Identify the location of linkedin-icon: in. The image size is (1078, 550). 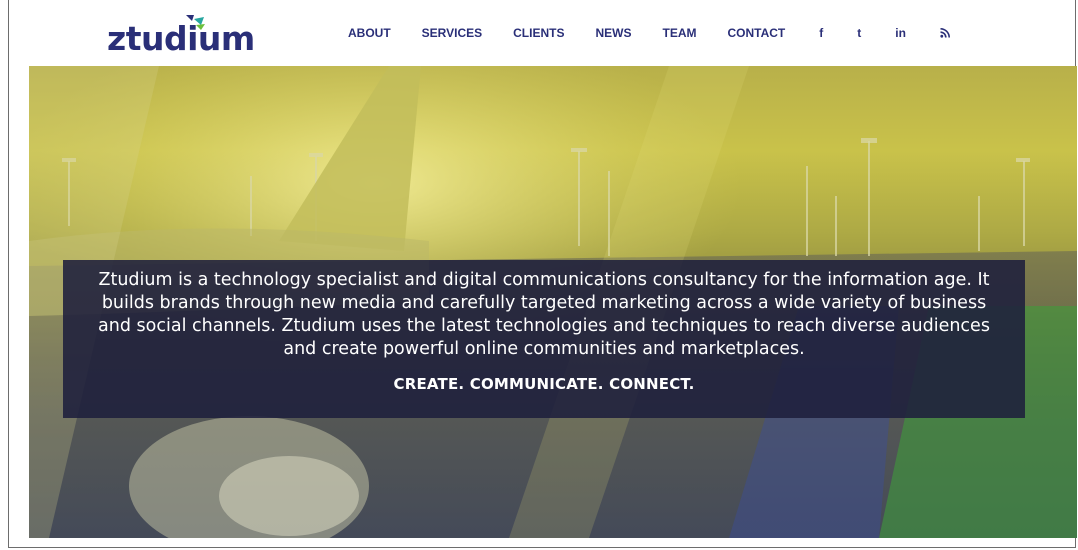
(900, 33).